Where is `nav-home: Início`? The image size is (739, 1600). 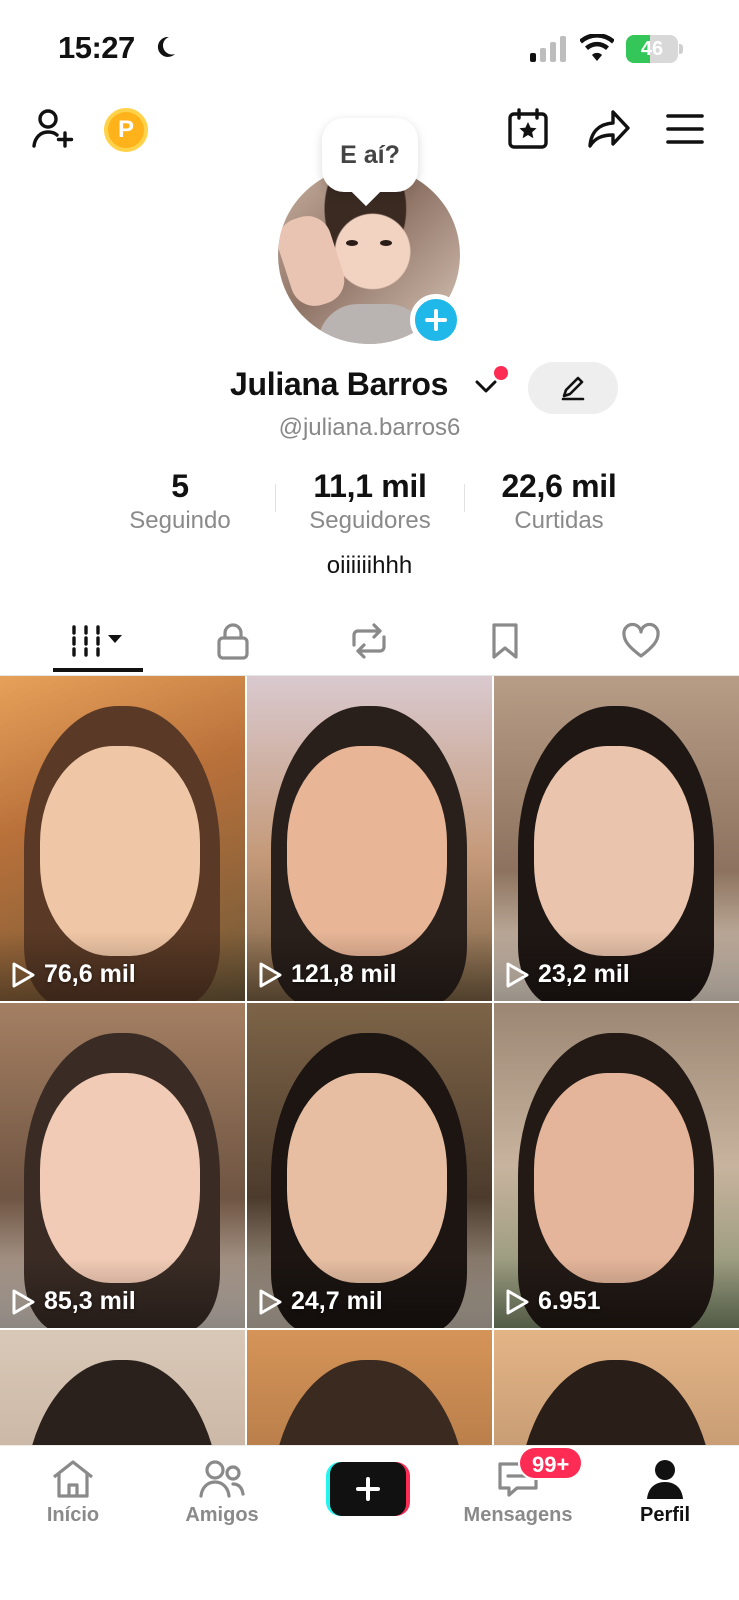
nav-home: Início is located at coordinates (73, 1492).